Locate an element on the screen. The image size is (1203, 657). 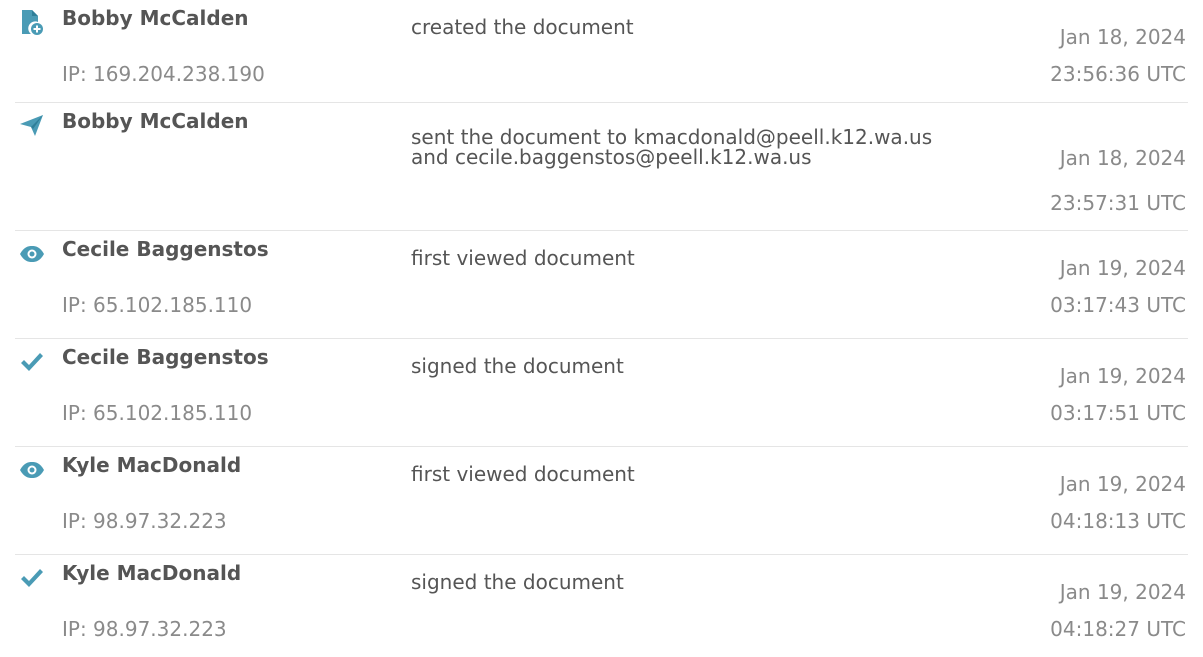
event-time: 04:18:13 UTC is located at coordinates (1118, 521).